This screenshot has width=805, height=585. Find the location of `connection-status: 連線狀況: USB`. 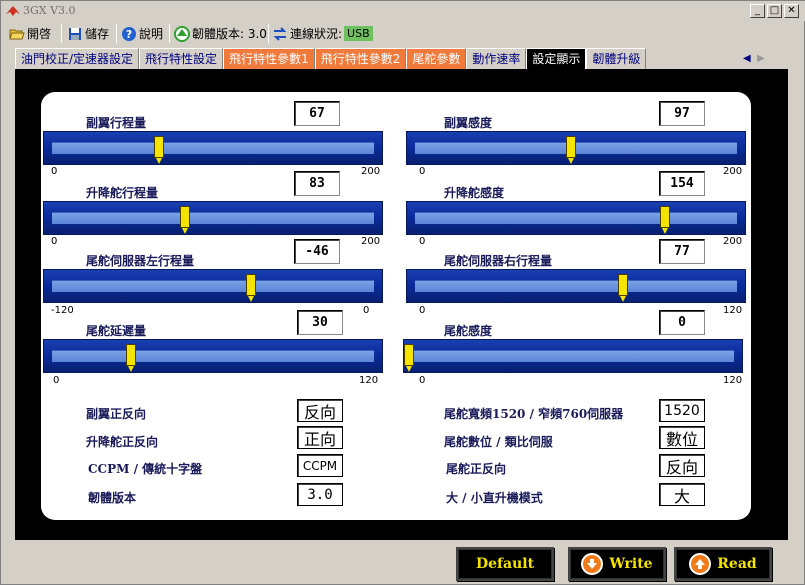

connection-status: 連線狀況: USB is located at coordinates (322, 33).